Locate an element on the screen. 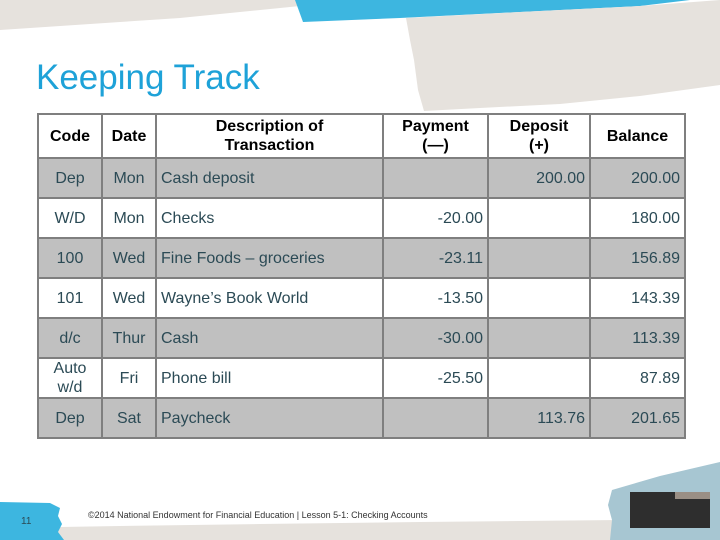 The height and width of the screenshot is (540, 720). table-row: Dep Mon Cash deposit 200.00 200.00 is located at coordinates (361, 178).